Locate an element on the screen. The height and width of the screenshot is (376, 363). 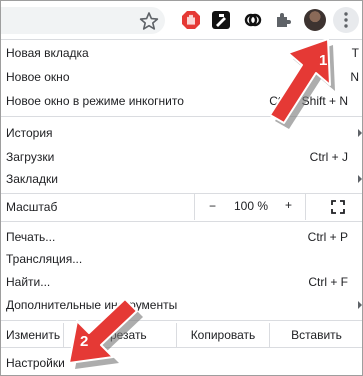
menu-item-shortcut: Ctrl + F is located at coordinates (328, 282).